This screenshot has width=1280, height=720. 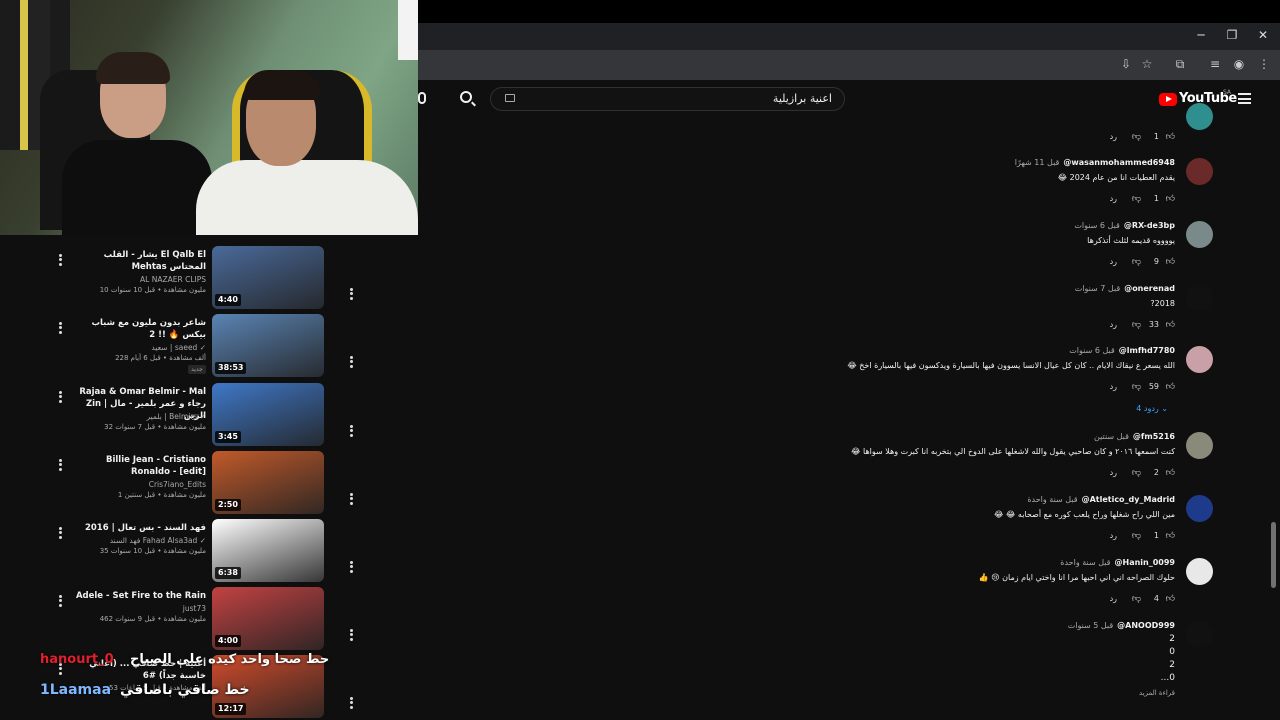 What do you see at coordinates (1263, 35) in the screenshot?
I see `close-button: ✕` at bounding box center [1263, 35].